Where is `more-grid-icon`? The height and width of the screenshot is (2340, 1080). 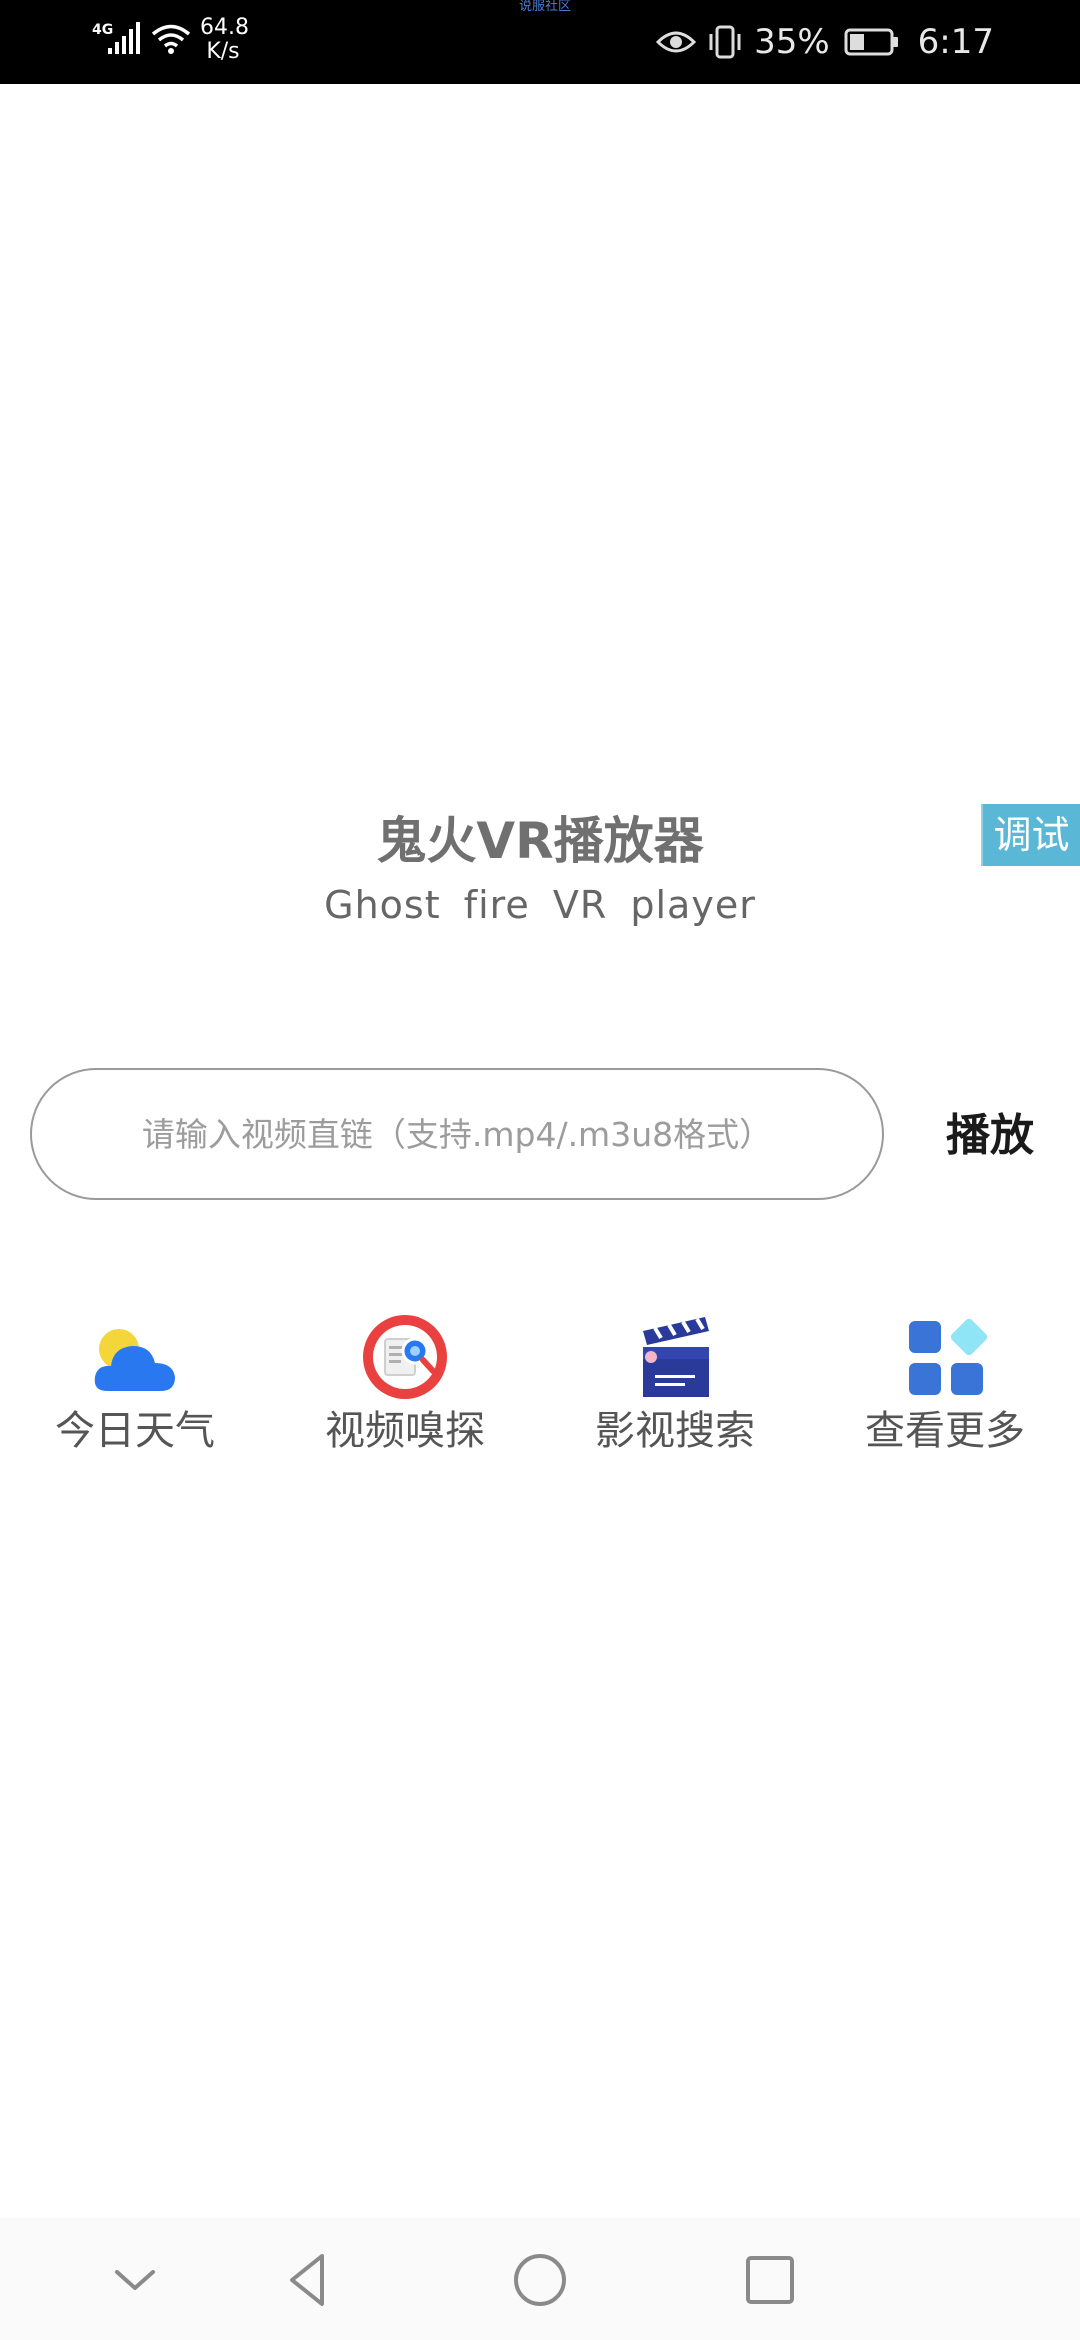 more-grid-icon is located at coordinates (948, 1356).